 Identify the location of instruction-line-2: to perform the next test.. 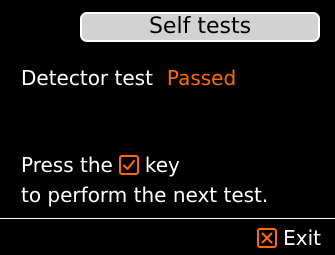
(145, 195).